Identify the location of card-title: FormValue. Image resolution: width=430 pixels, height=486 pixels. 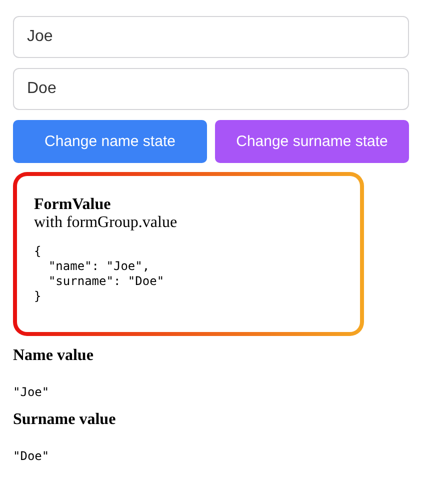
(73, 205).